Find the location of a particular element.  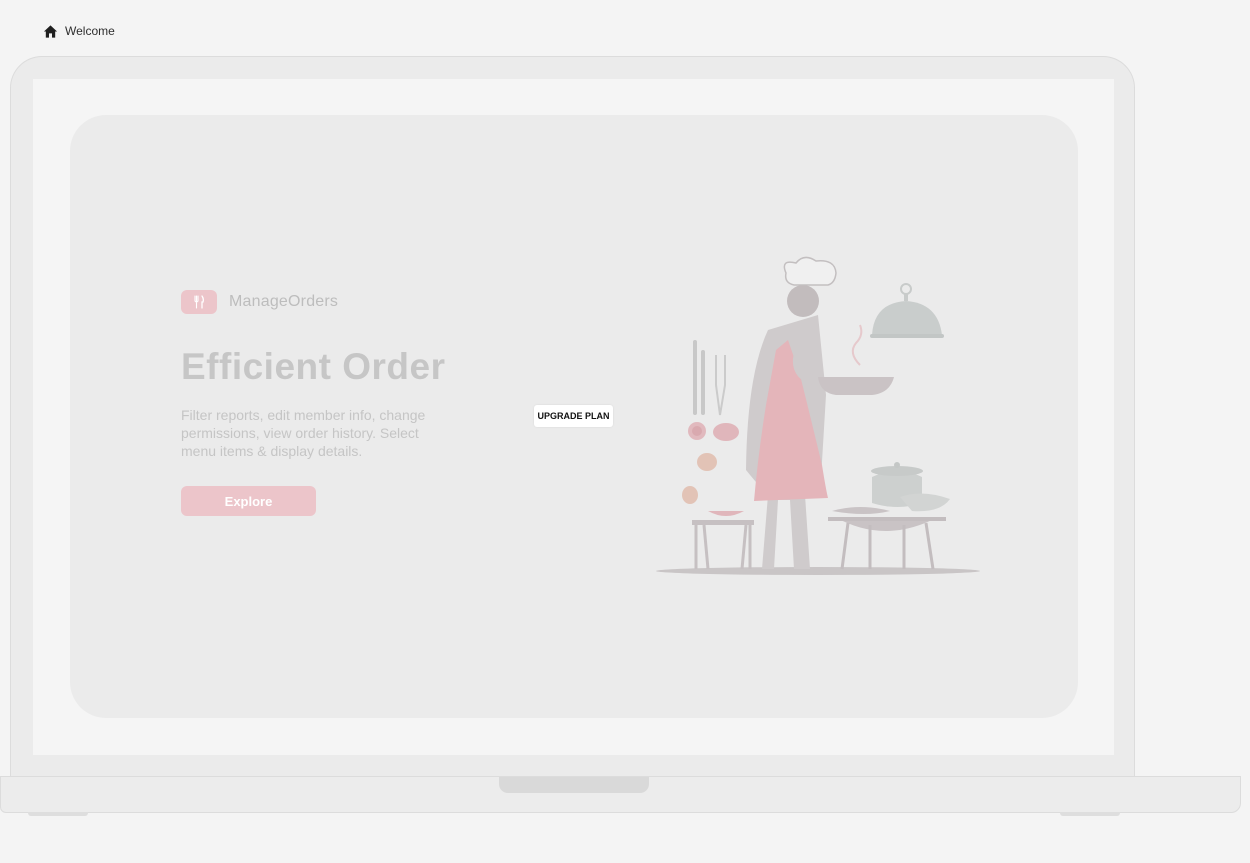

chef-cooking-illustration is located at coordinates (818, 415).